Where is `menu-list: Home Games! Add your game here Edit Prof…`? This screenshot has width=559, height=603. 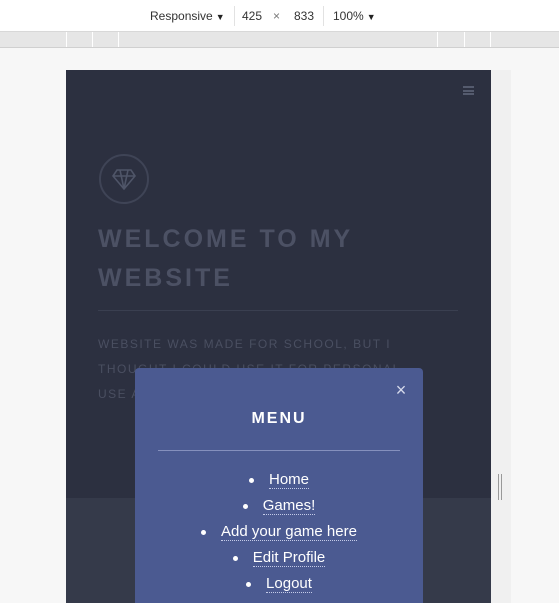
menu-list: Home Games! Add your game here Edit Prof… is located at coordinates (279, 535).